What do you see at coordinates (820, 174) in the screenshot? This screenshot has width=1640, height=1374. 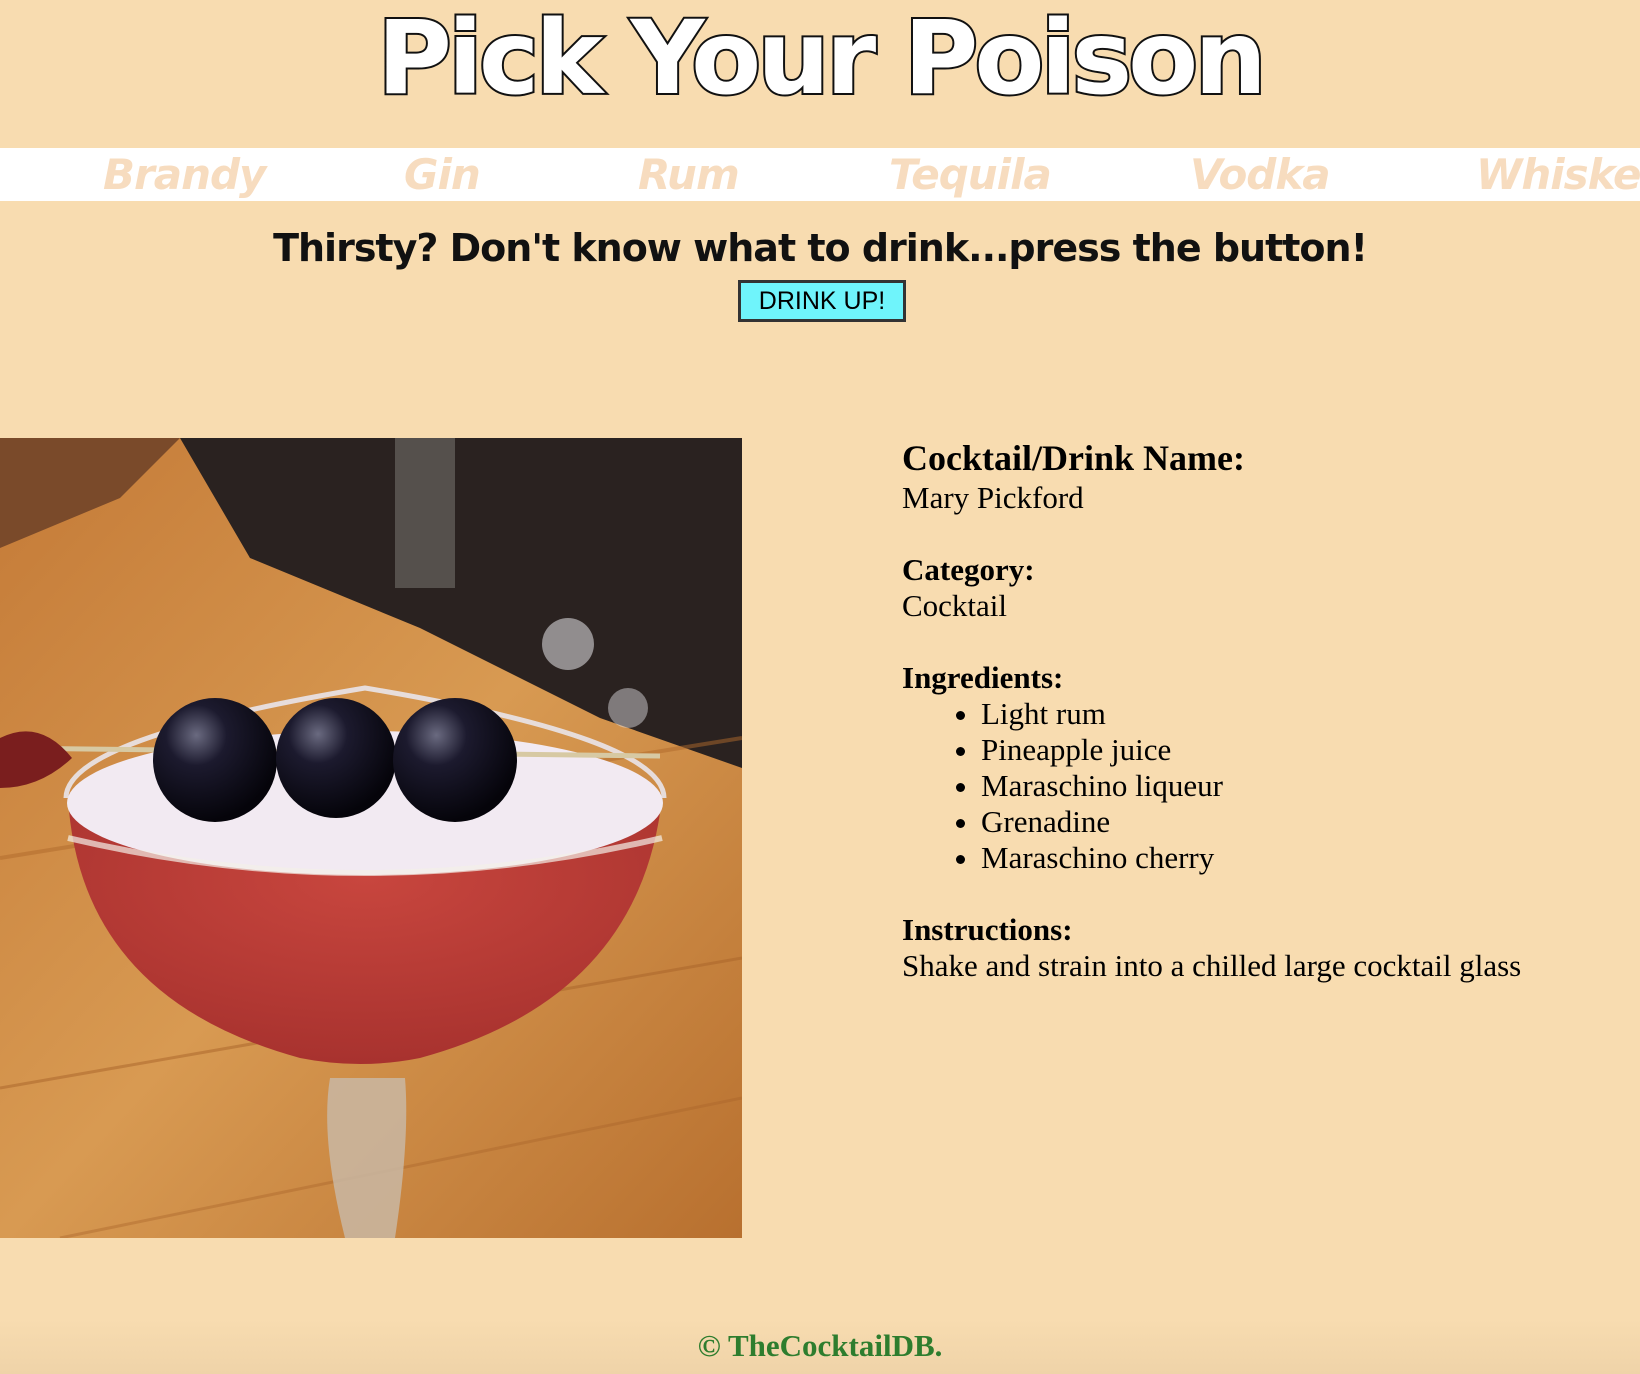 I see `category-nav: Brandy Gin Rum Tequila Vodka Whiskey` at bounding box center [820, 174].